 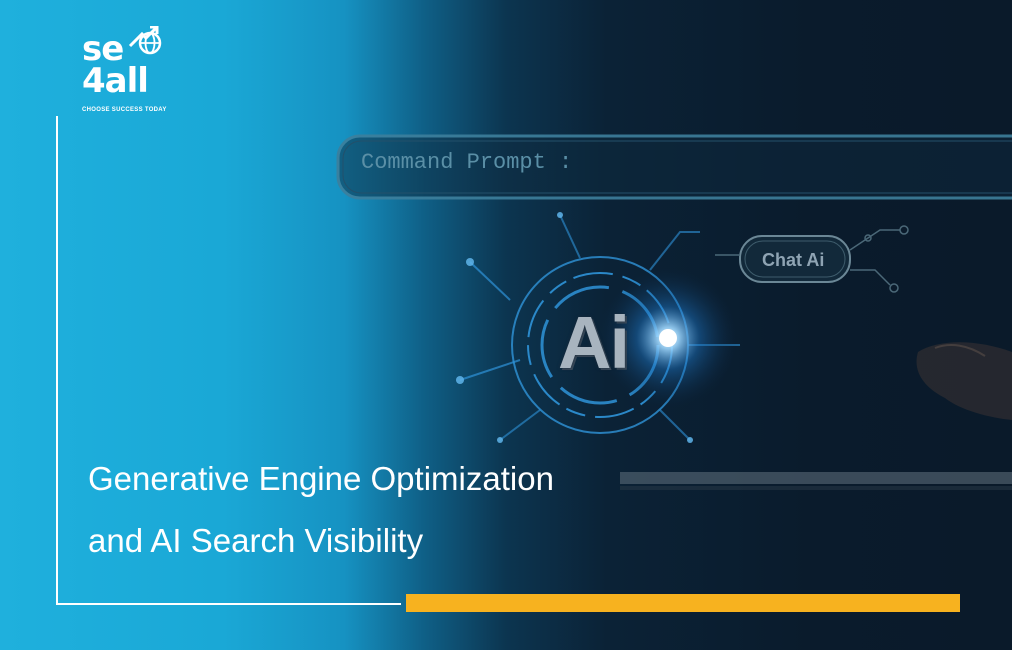 I want to click on chat-ai-label: Chat Ai, so click(x=793, y=260).